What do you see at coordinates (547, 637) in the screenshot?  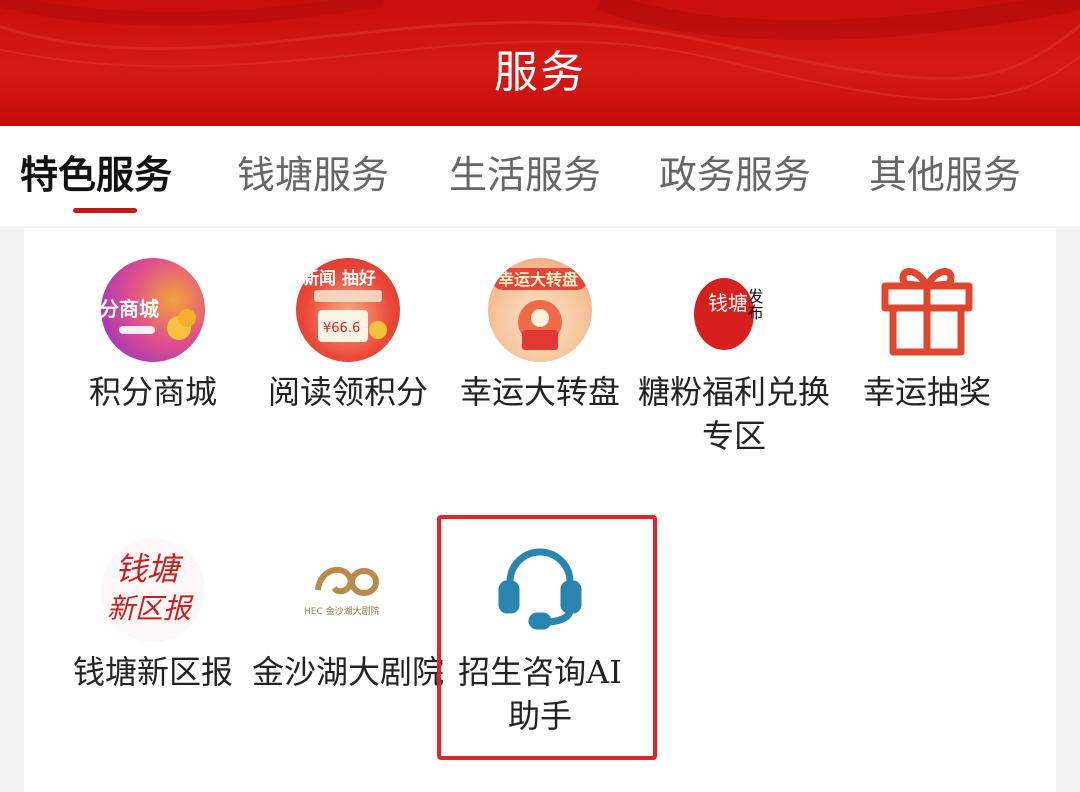 I see `highlight-box` at bounding box center [547, 637].